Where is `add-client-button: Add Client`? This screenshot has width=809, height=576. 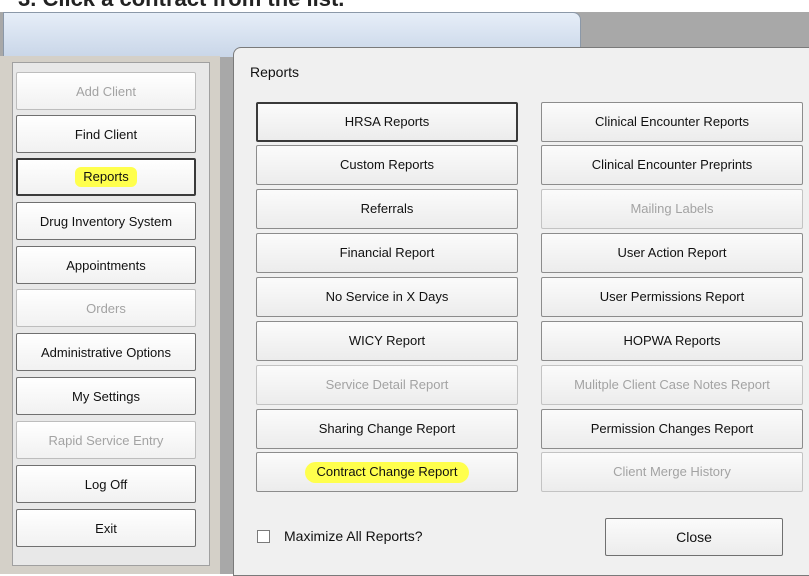
add-client-button: Add Client is located at coordinates (106, 91).